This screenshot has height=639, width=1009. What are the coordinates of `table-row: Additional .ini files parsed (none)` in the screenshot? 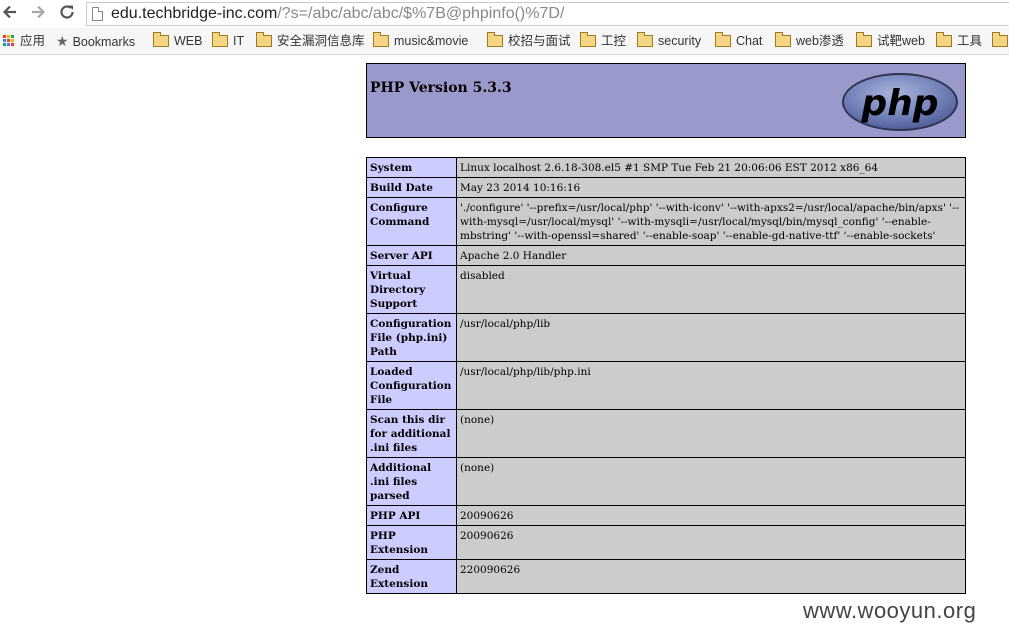 It's located at (666, 481).